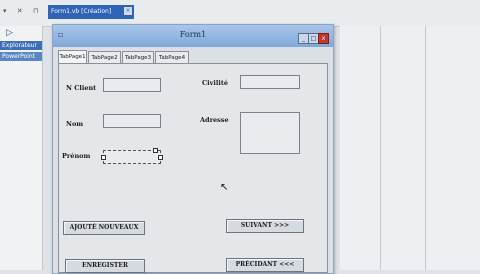  I want to click on adresse-input, so click(270, 133).